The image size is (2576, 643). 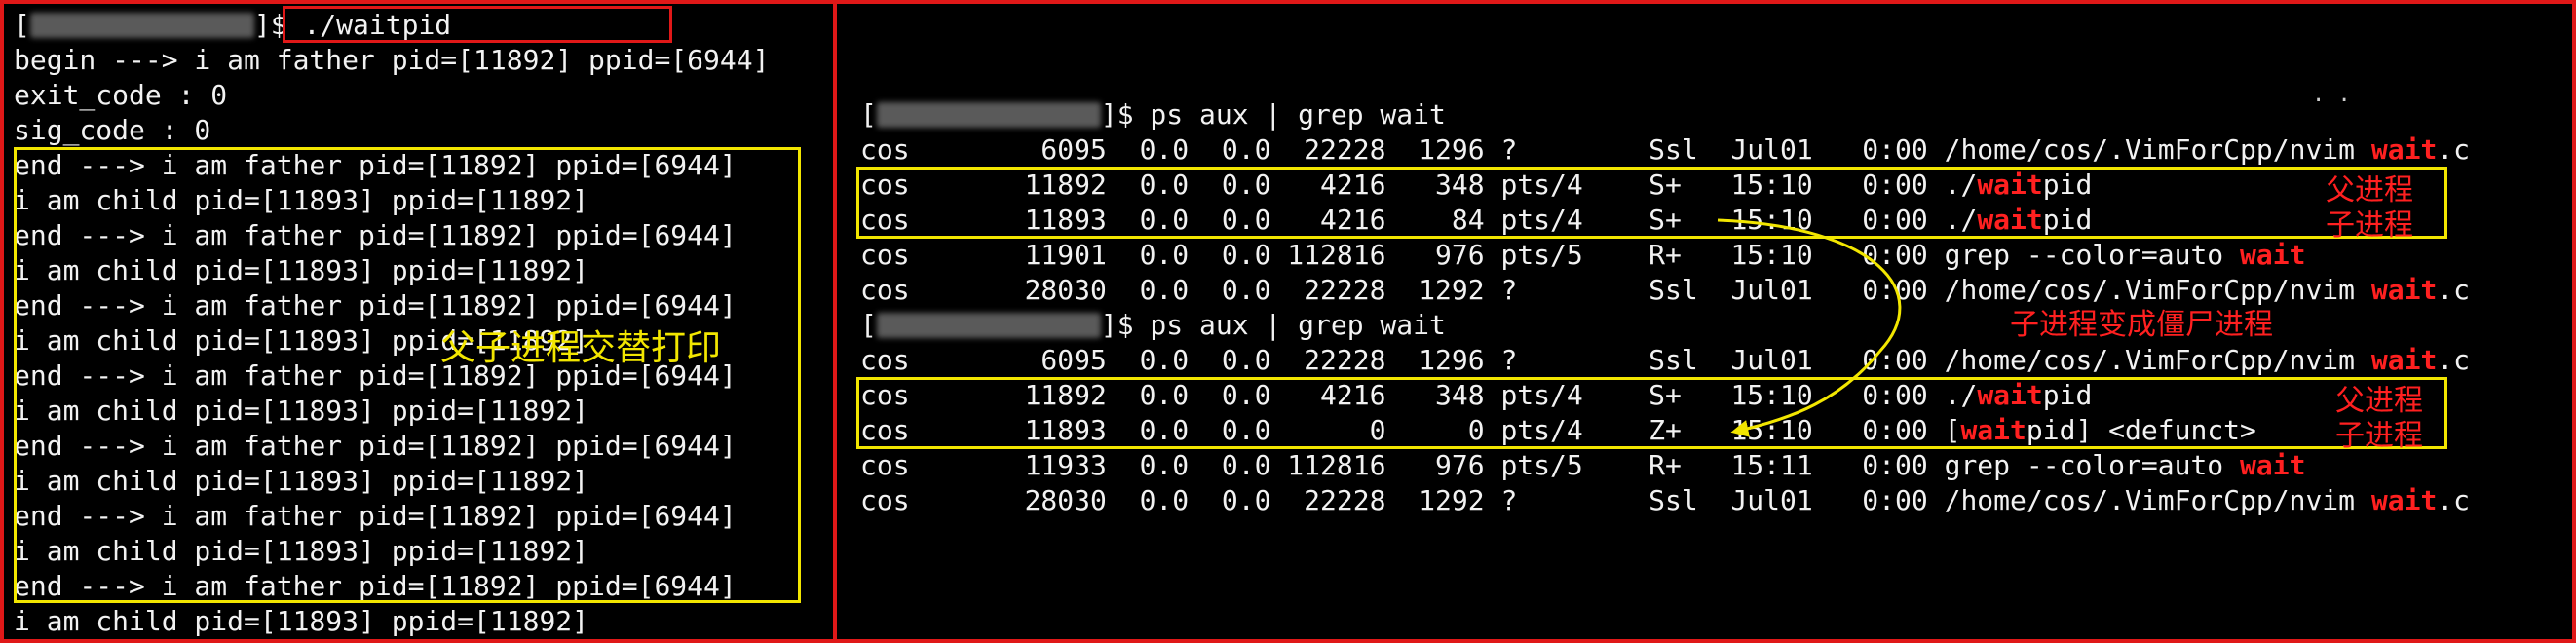 I want to click on zombie-label: 子进程变成僵尸进程, so click(x=2141, y=325).